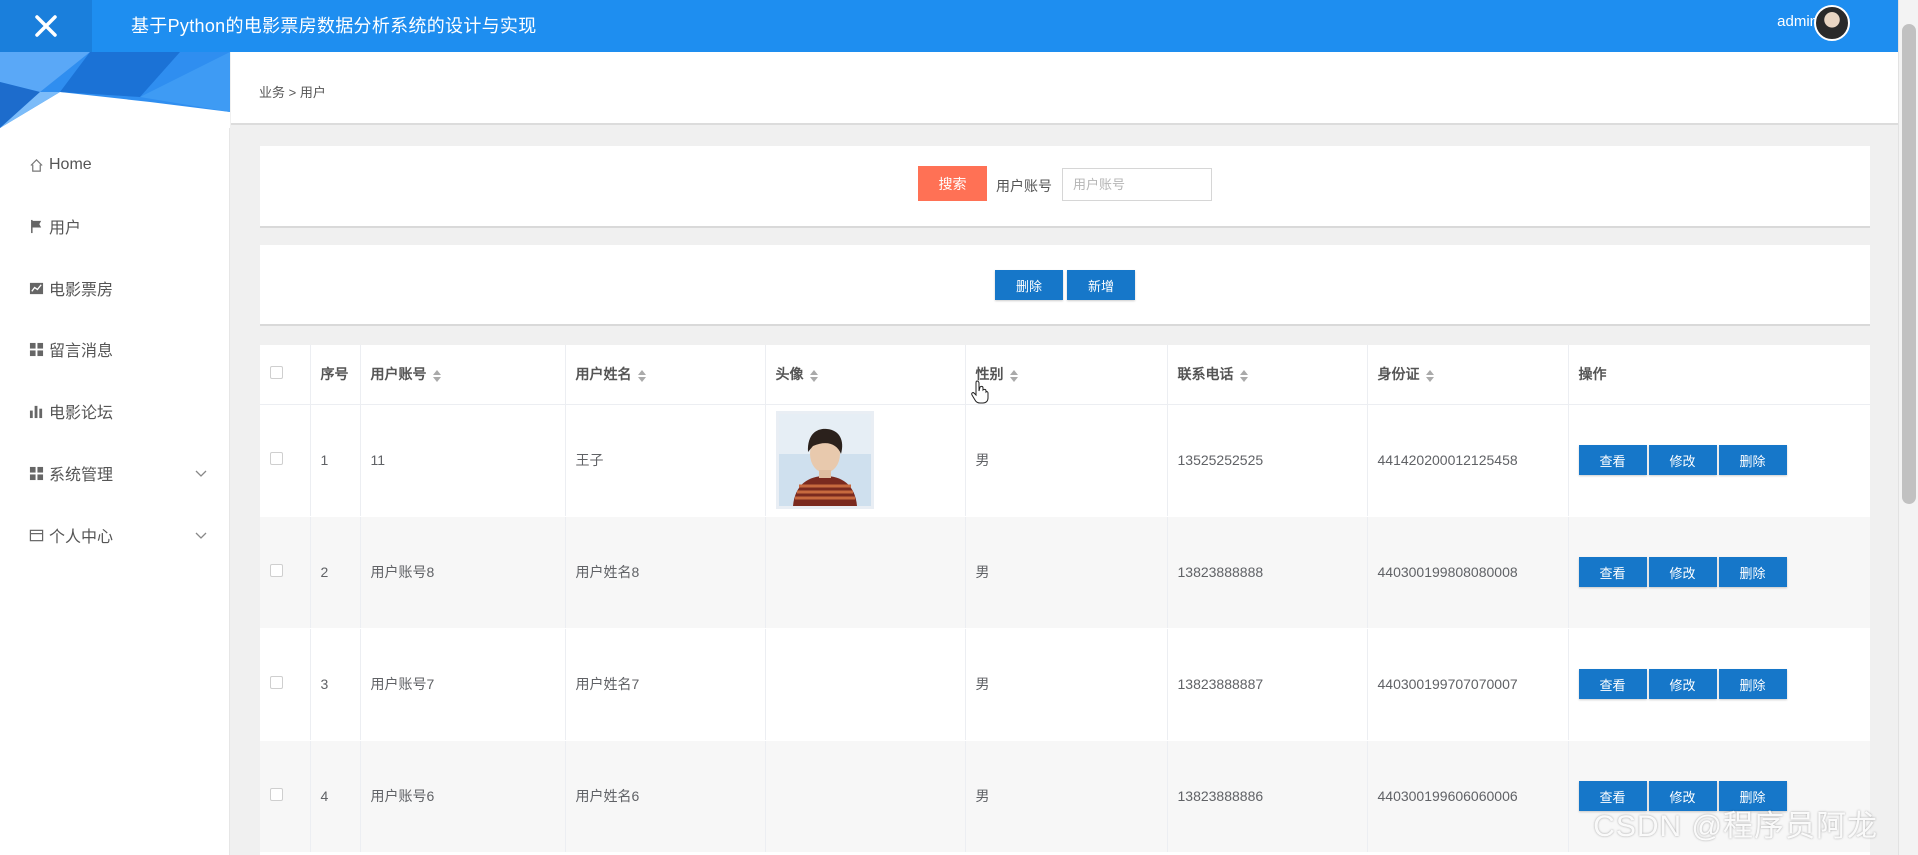 The width and height of the screenshot is (1918, 855). Describe the element at coordinates (665, 572) in the screenshot. I see `cell-name: 用户姓名8` at that location.